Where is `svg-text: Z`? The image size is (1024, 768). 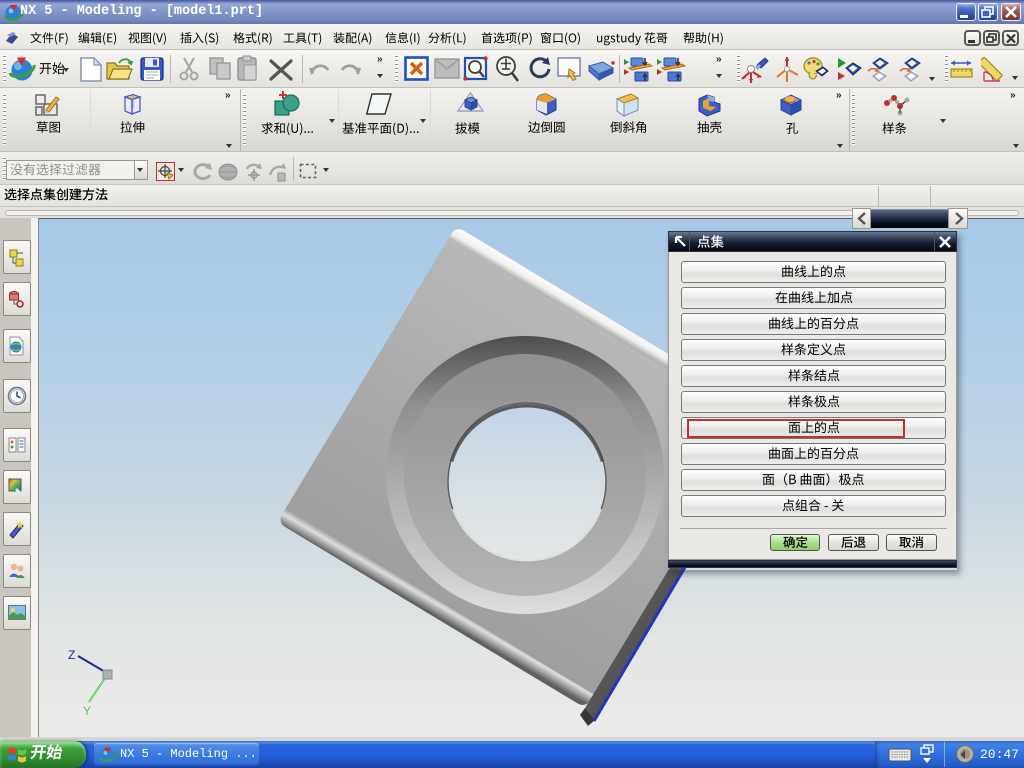
svg-text: Z is located at coordinates (71, 655).